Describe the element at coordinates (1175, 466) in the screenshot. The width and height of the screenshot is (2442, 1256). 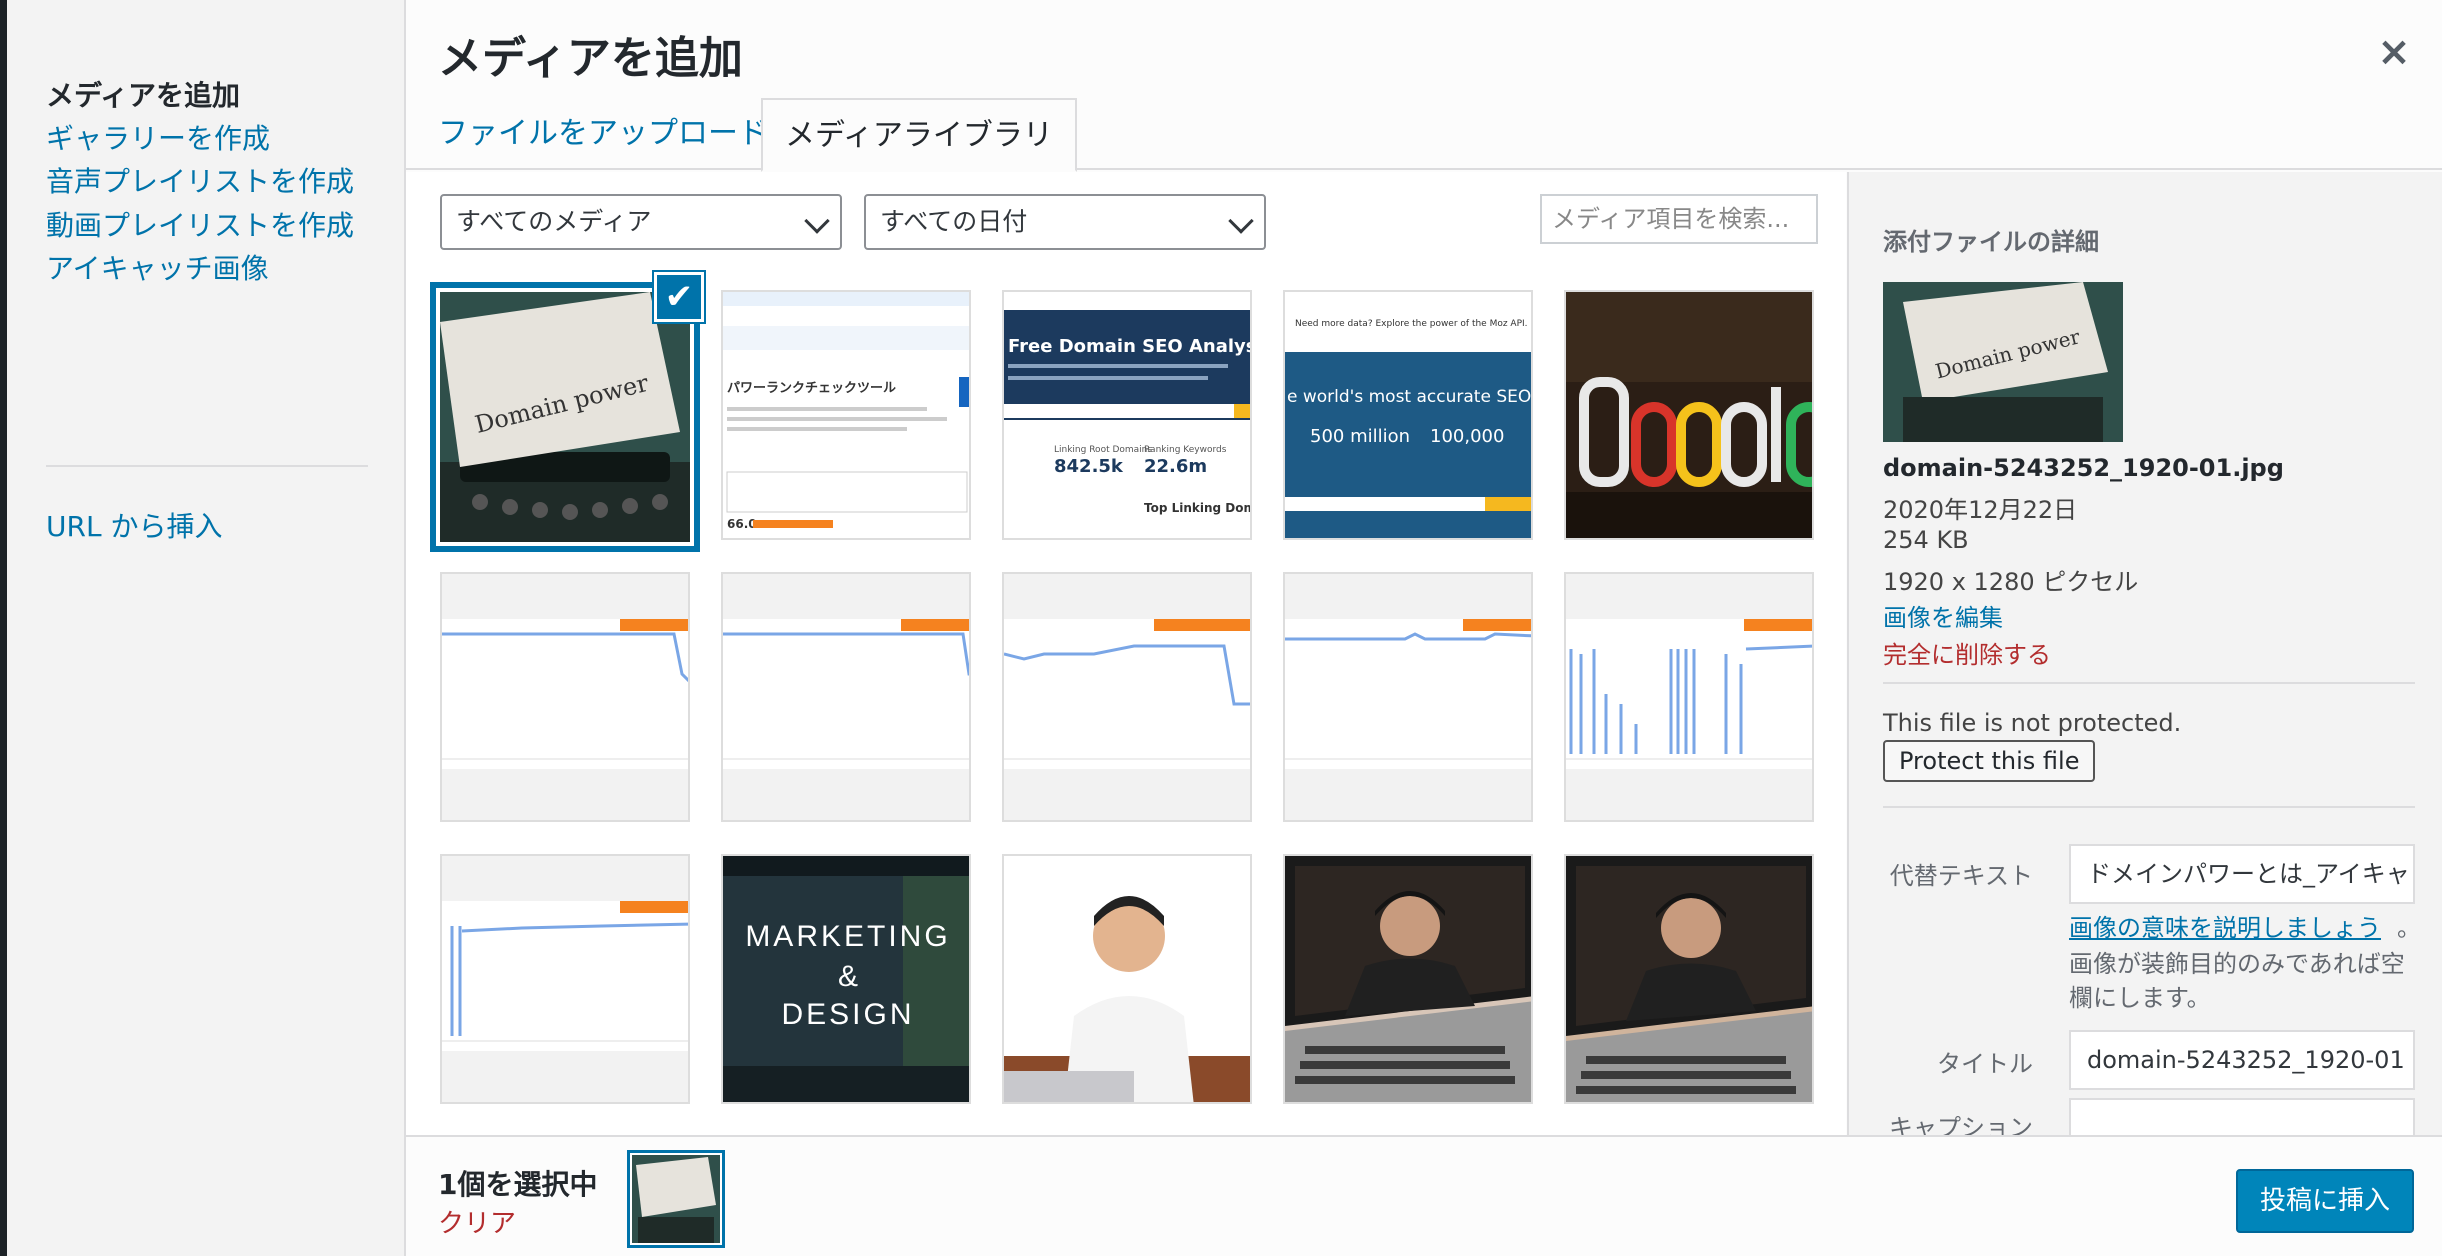
I see `thumb-moz-val2: 22.6m` at that location.